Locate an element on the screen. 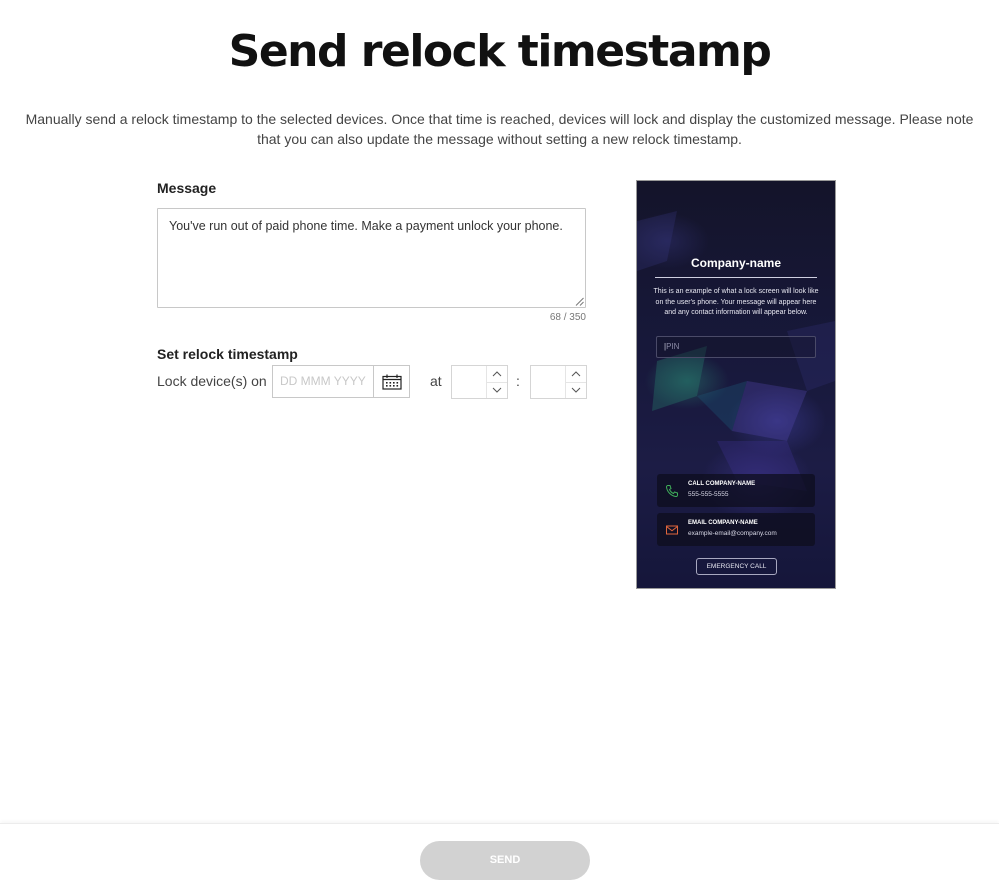 The image size is (999, 888). message-label: Message is located at coordinates (187, 188).